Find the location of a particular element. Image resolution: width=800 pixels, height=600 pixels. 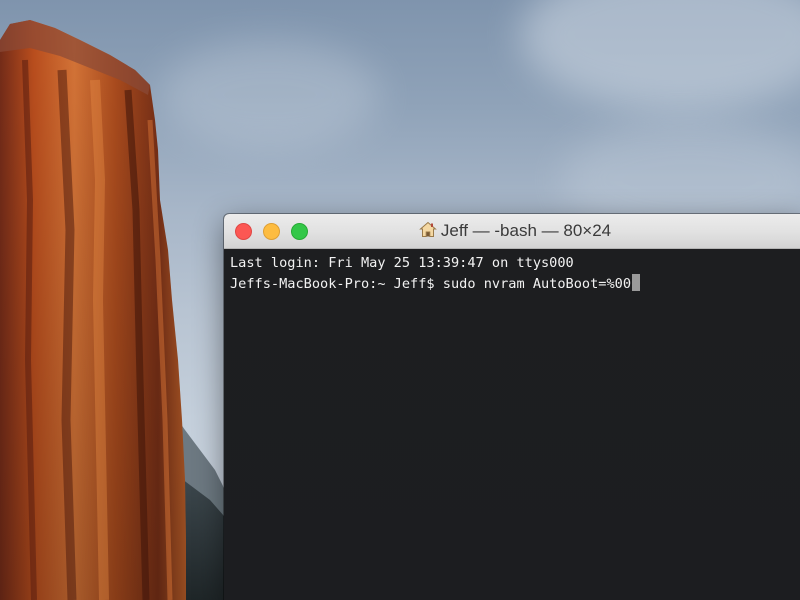

window-title-container: Jeff — -bash — 80×24 is located at coordinates (512, 231).